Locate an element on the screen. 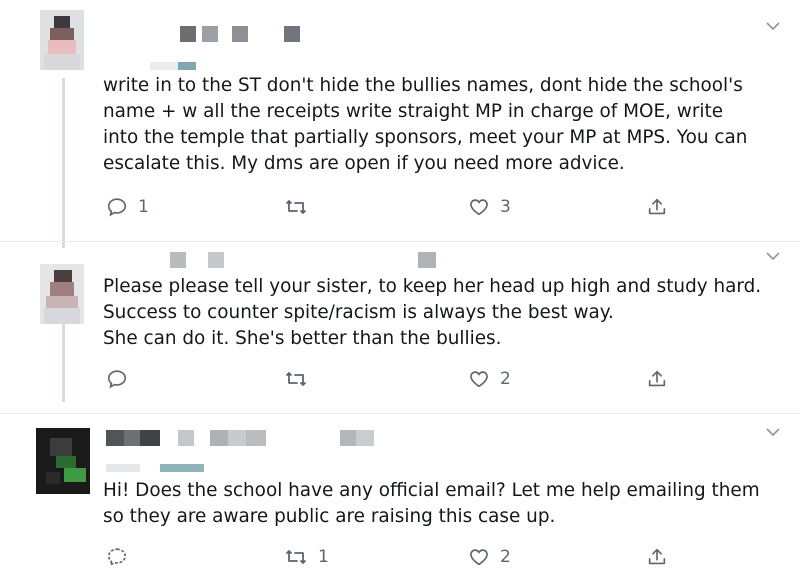  tweet-actions: 2 is located at coordinates (400, 379).